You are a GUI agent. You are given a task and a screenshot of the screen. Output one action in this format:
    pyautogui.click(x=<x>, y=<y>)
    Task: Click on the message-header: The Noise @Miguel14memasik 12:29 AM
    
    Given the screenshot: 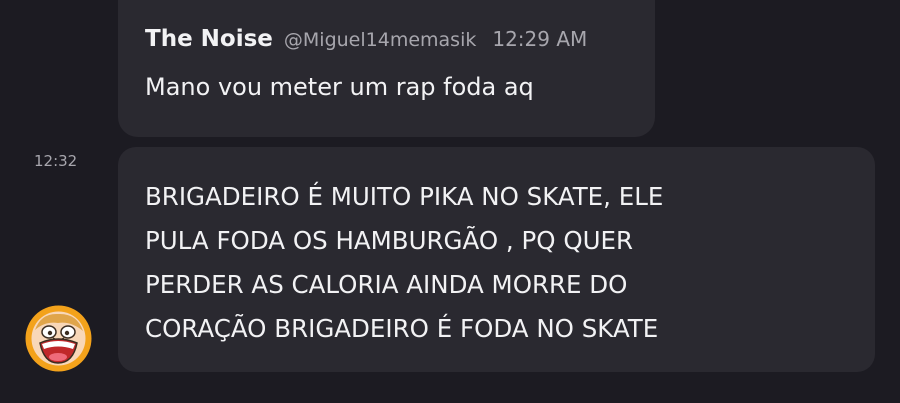 What is the action you would take?
    pyautogui.click(x=400, y=39)
    